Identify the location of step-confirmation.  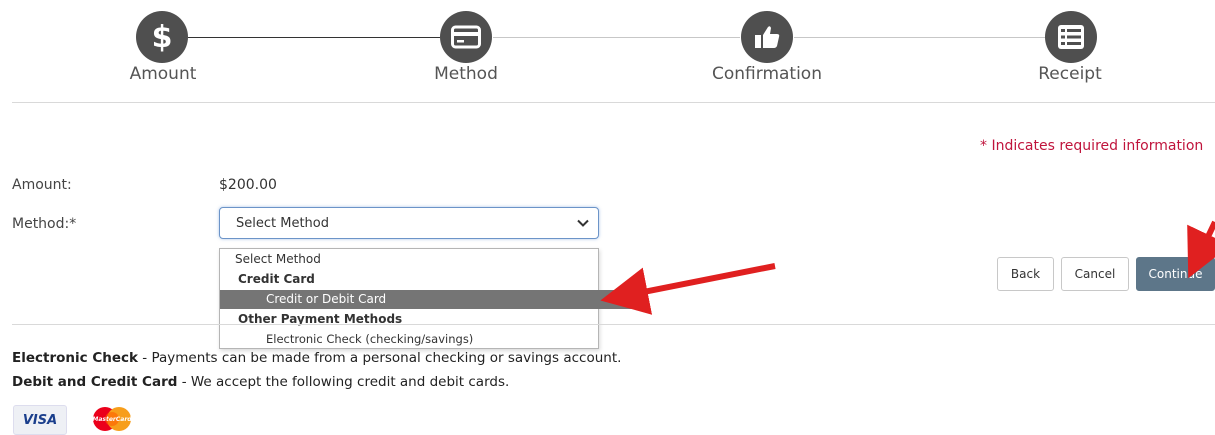
(767, 37).